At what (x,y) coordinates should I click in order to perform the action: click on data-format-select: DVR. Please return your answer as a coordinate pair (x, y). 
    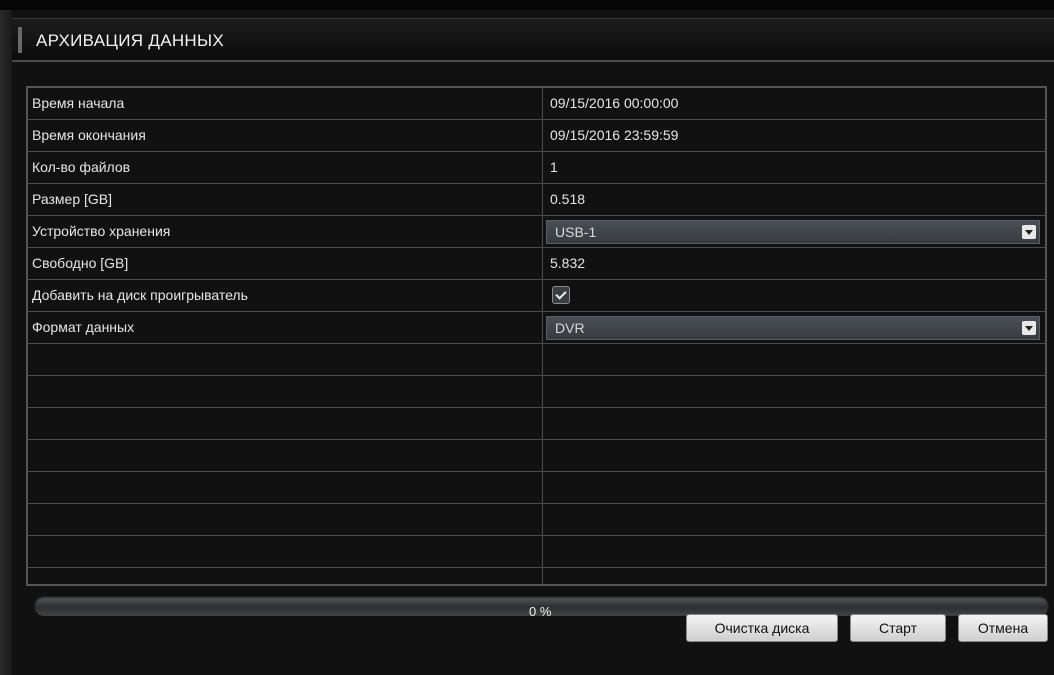
    Looking at the image, I should click on (793, 328).